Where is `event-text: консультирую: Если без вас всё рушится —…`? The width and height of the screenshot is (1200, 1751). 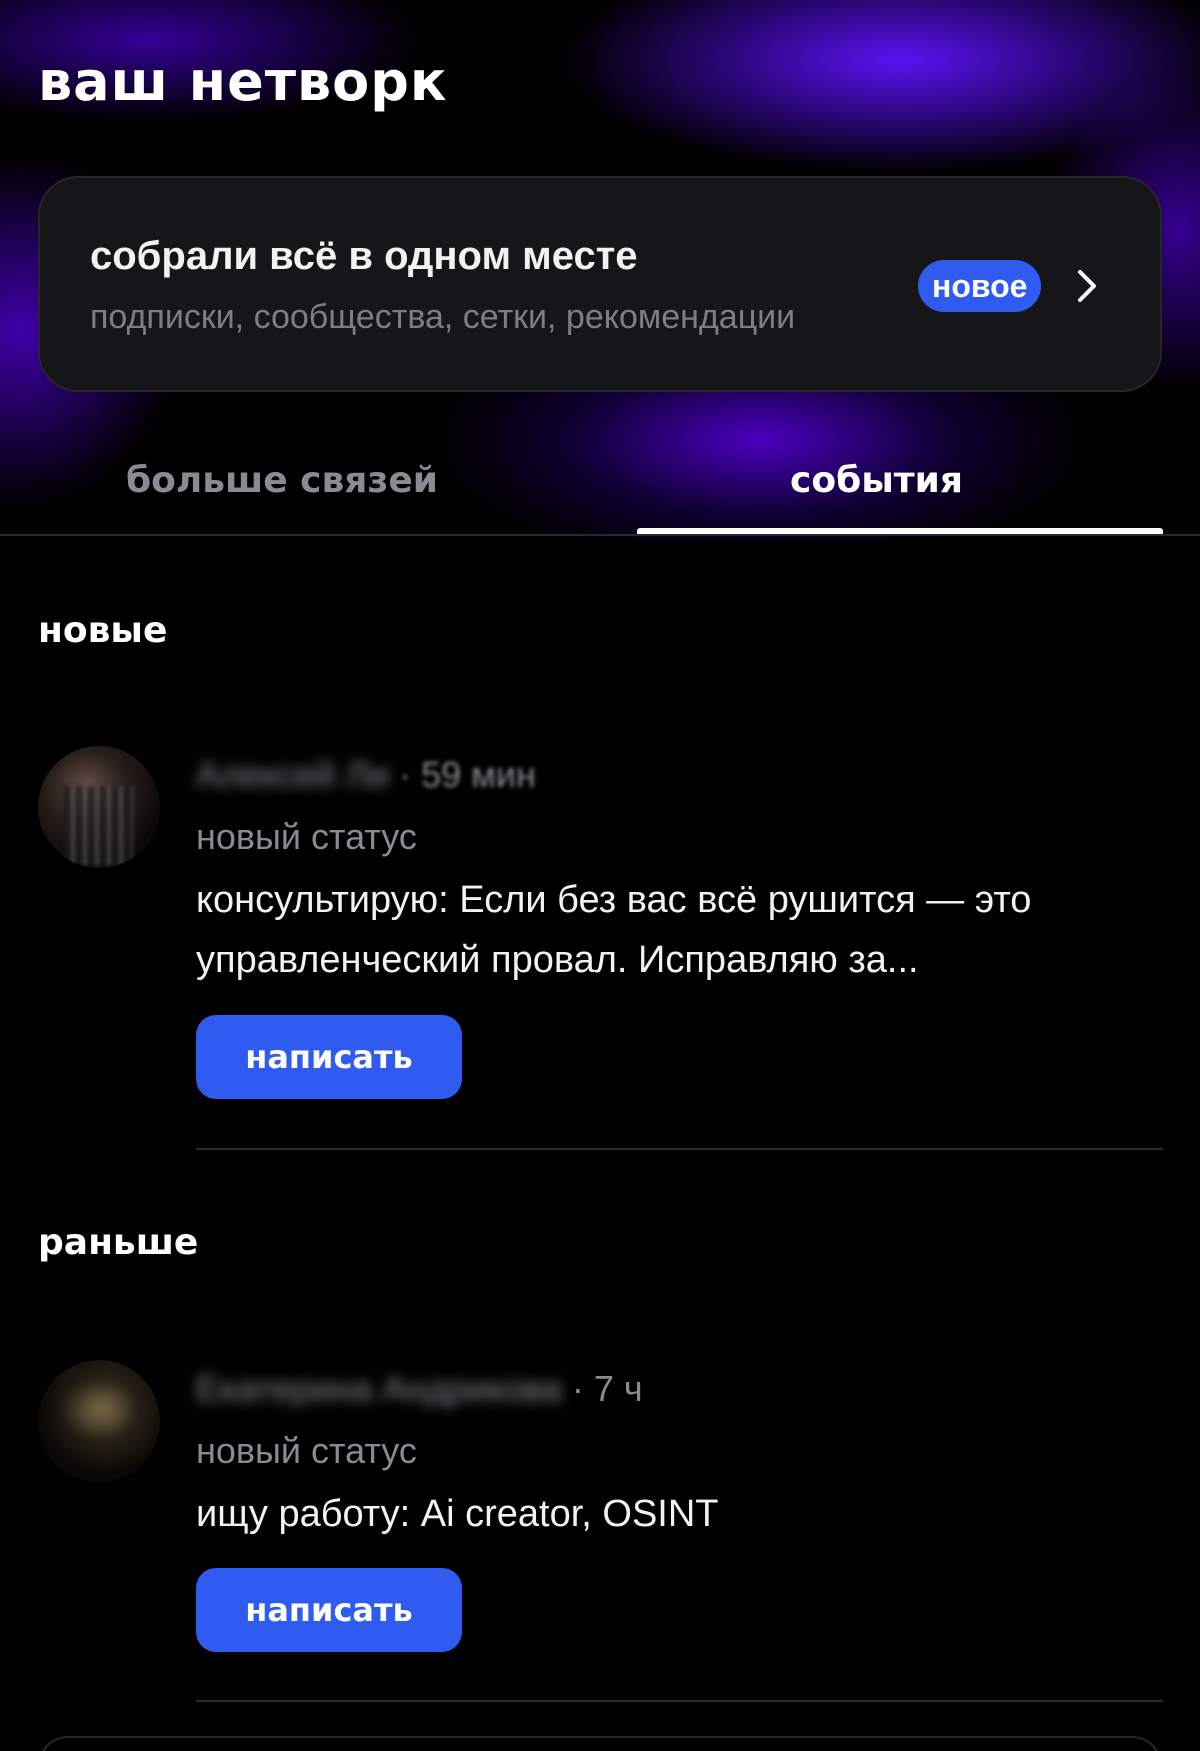
event-text: консультирую: Если без вас всё рушится —… is located at coordinates (614, 930).